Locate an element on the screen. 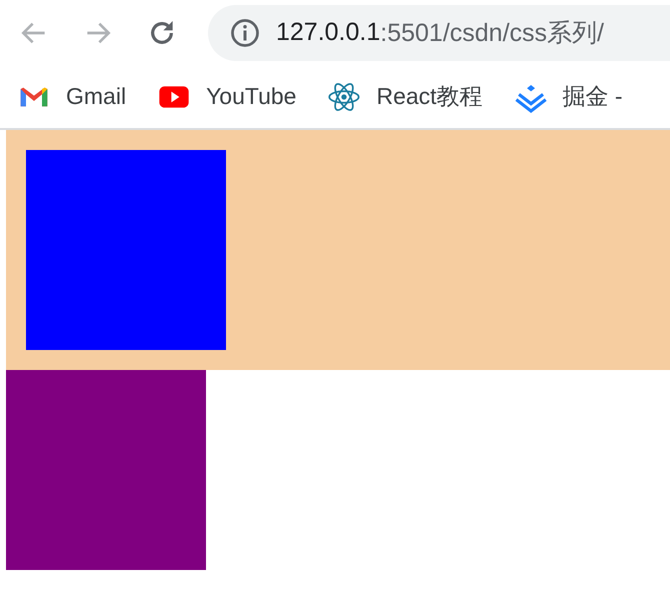  address-bar: 127.0.0.1:5501/csdn/css系列/ is located at coordinates (439, 32).